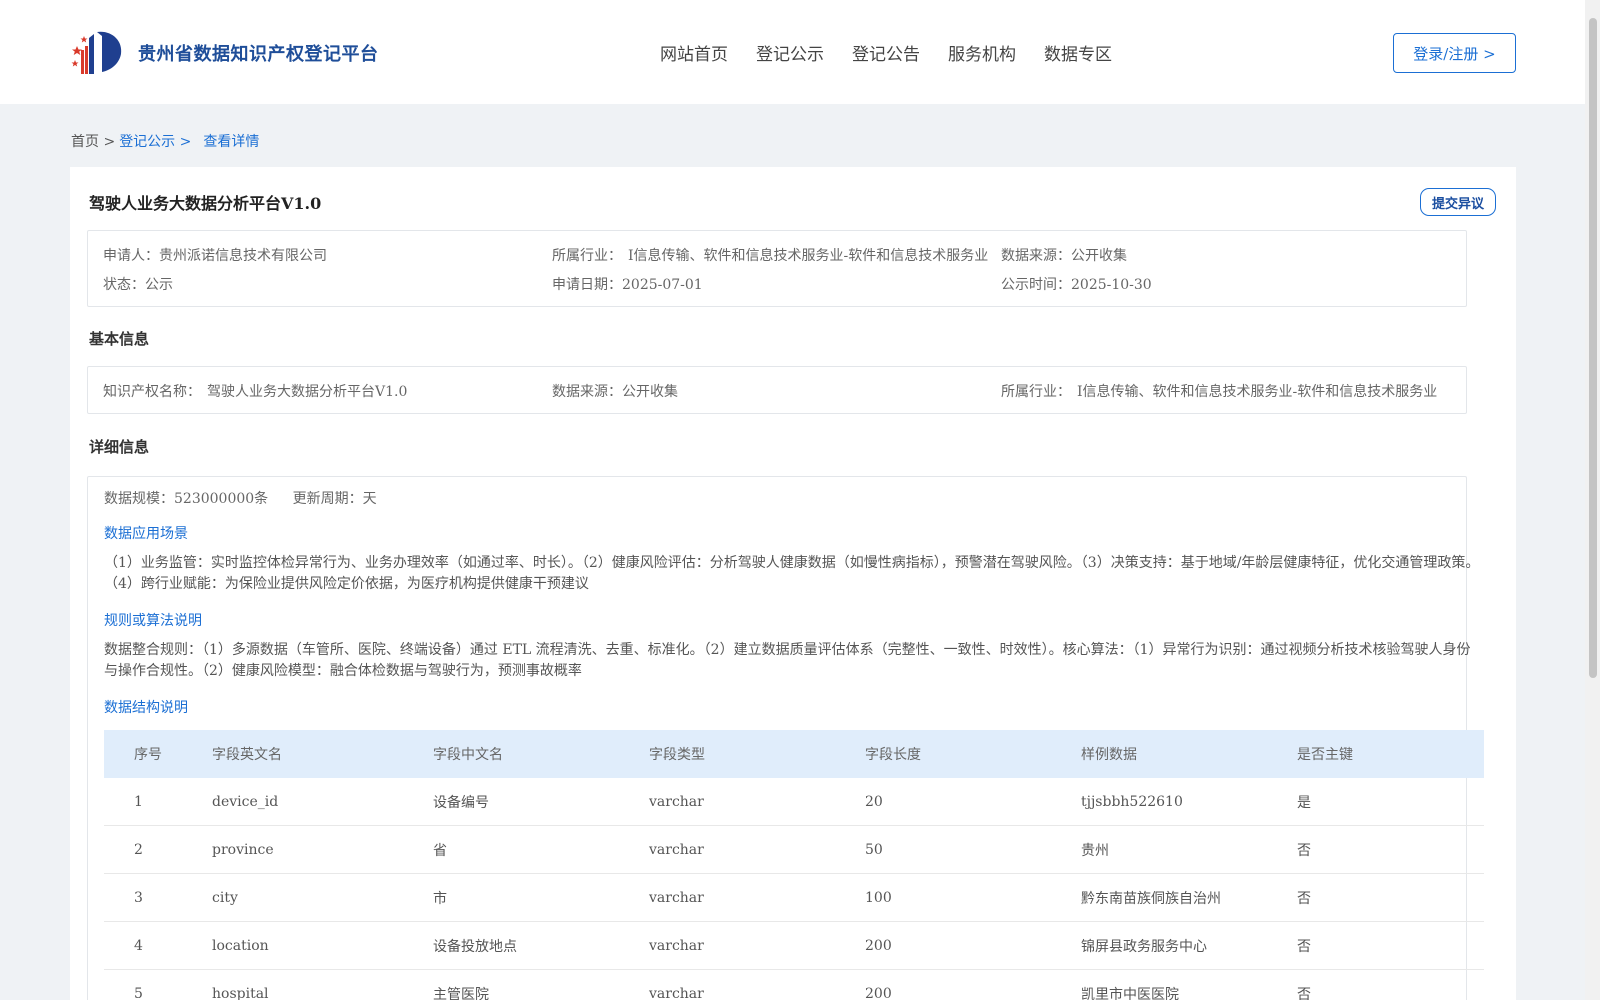 The height and width of the screenshot is (1000, 1600). Describe the element at coordinates (468, 755) in the screenshot. I see `col-field-cn: 字段中文名` at that location.